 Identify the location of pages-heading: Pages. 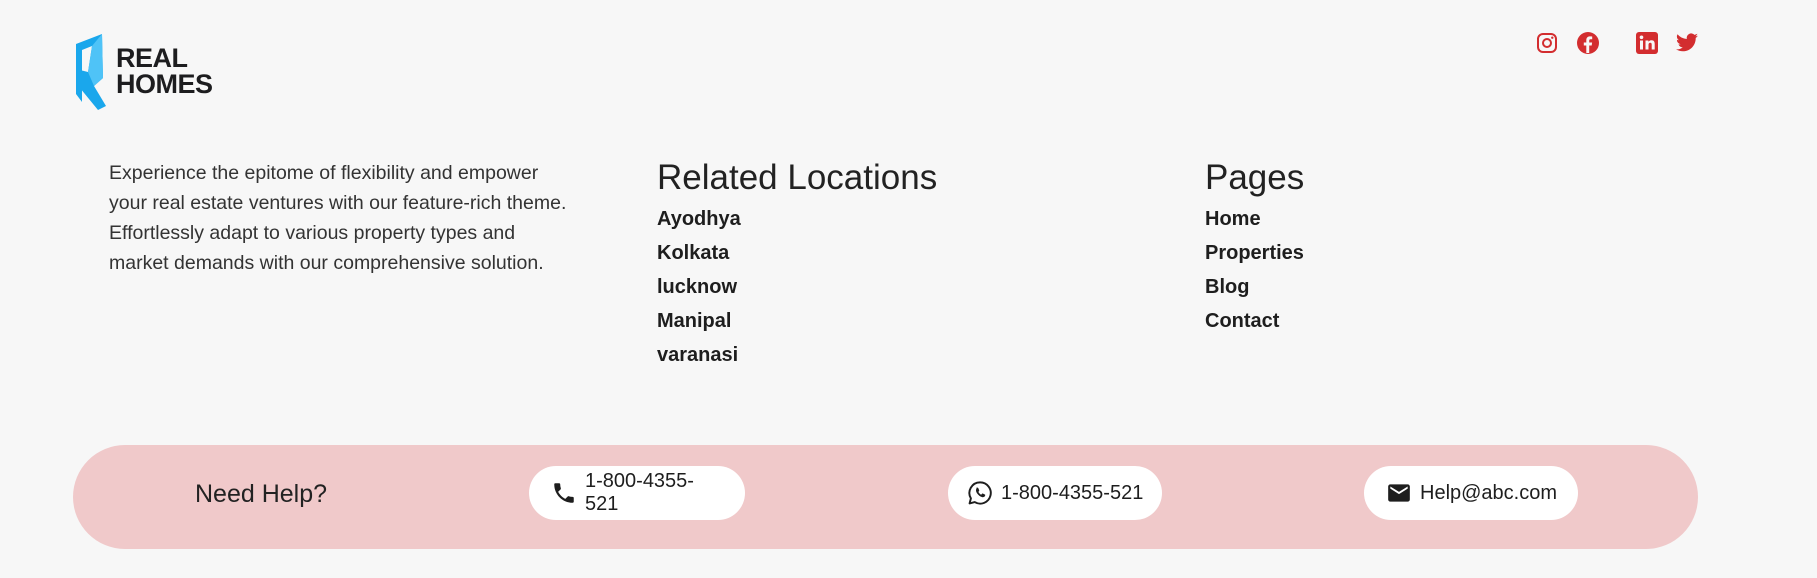
(1255, 177).